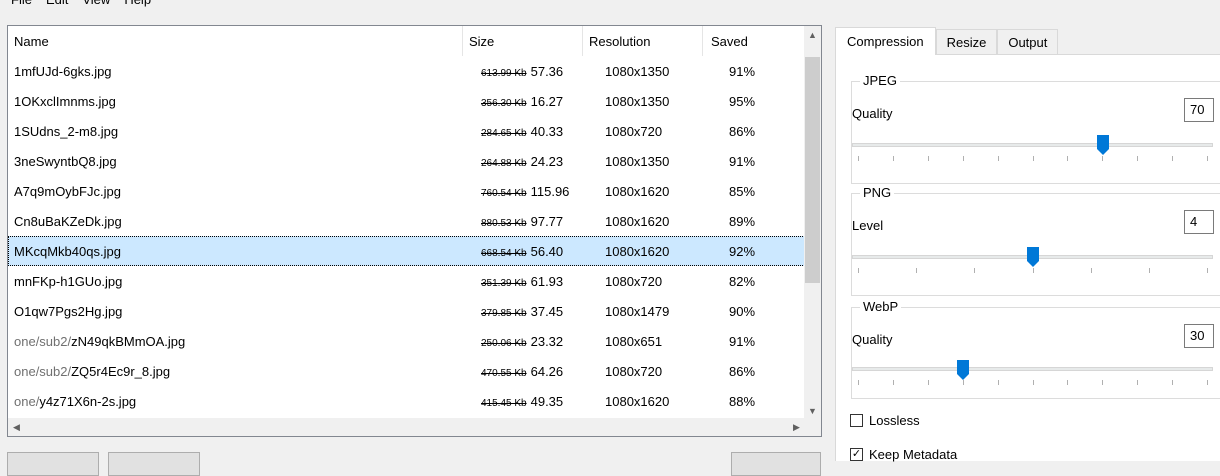 This screenshot has width=1220, height=476. What do you see at coordinates (963, 370) in the screenshot?
I see `webp-quality-thumb` at bounding box center [963, 370].